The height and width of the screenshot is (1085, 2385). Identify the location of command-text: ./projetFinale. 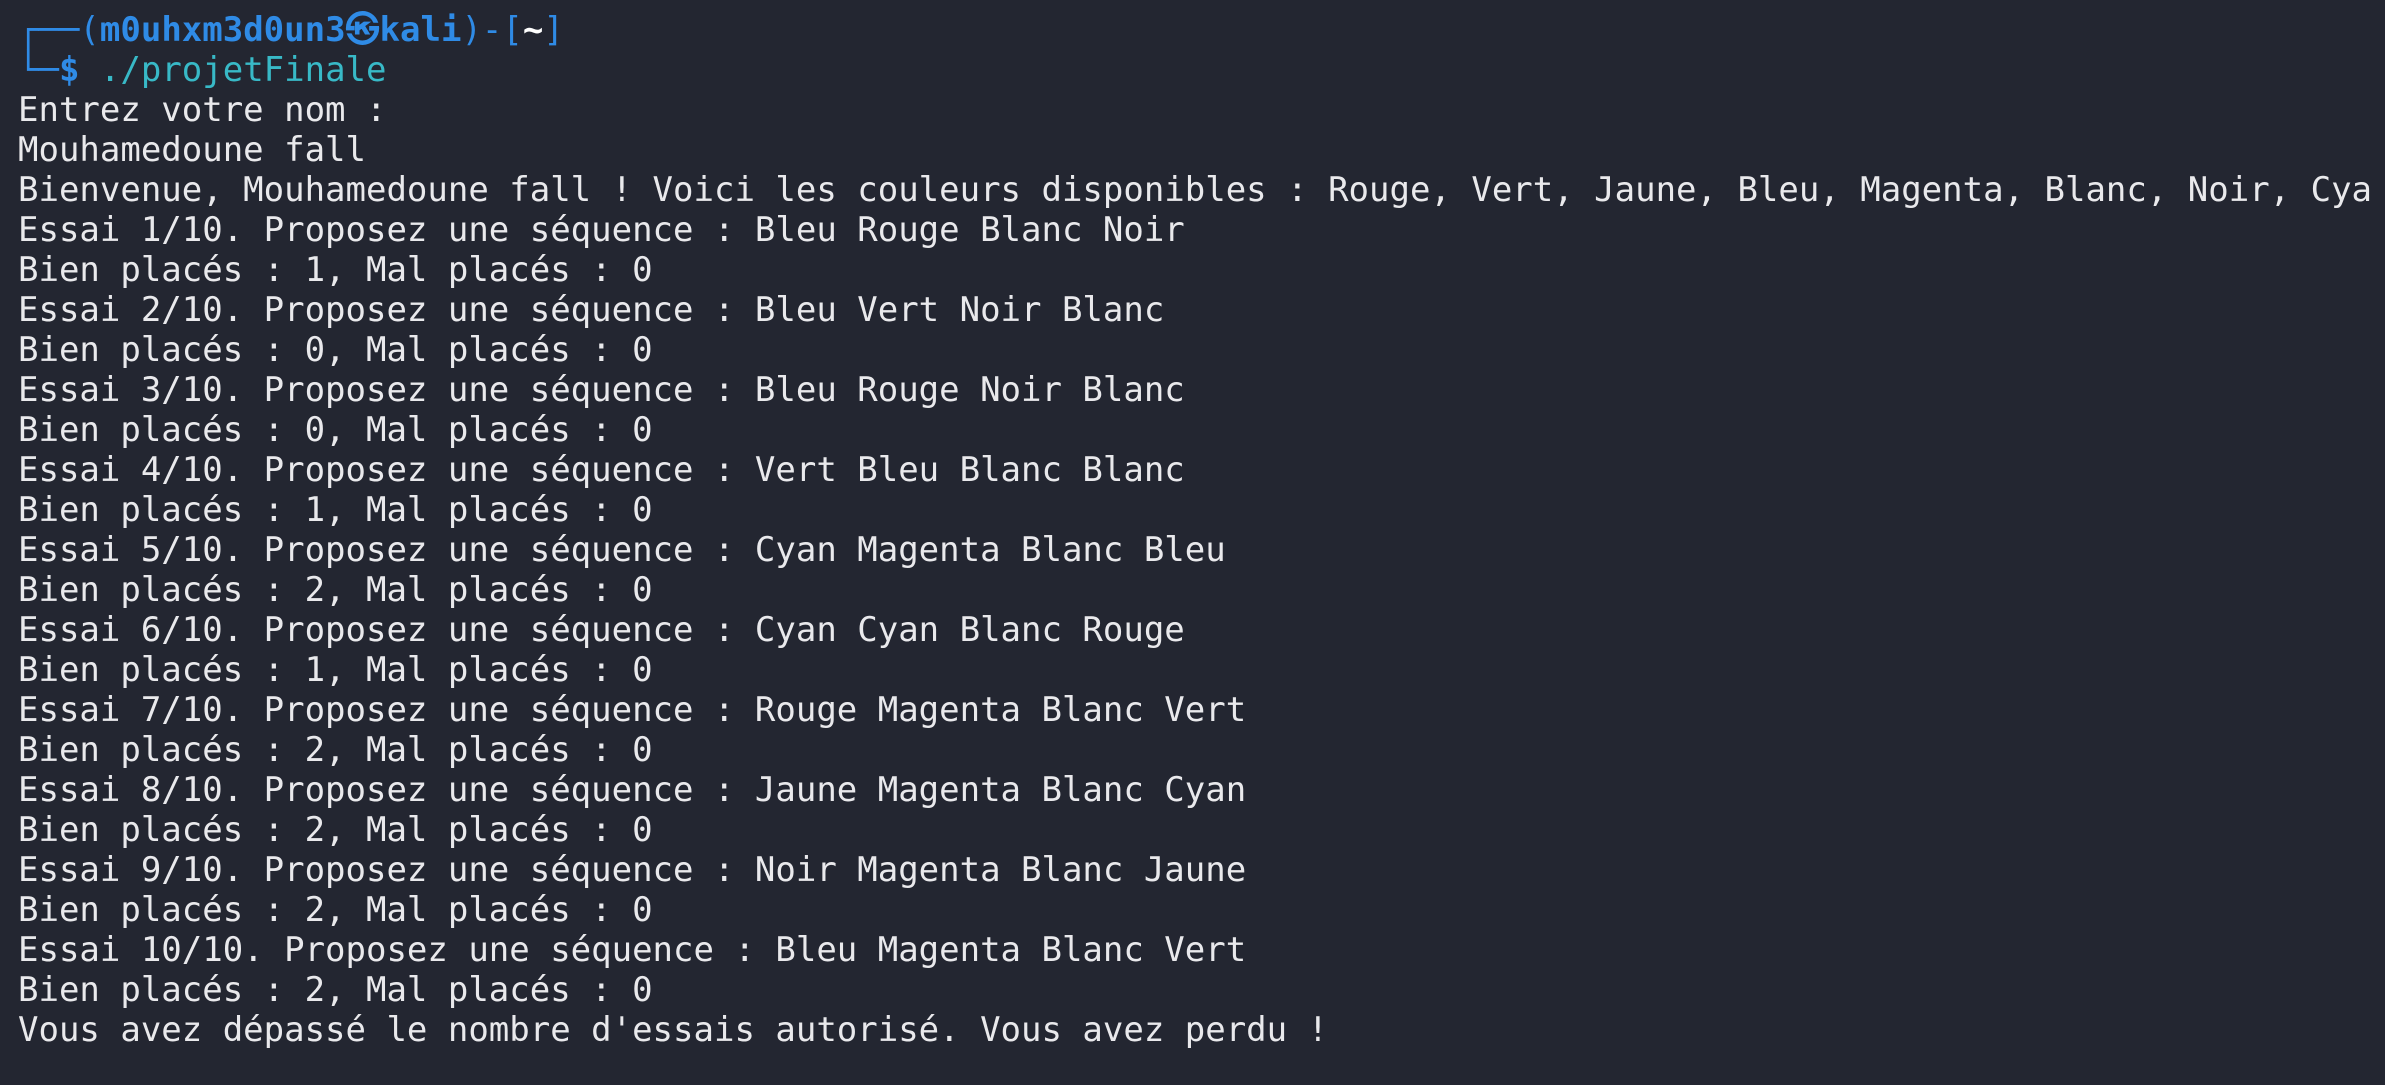
(243, 70).